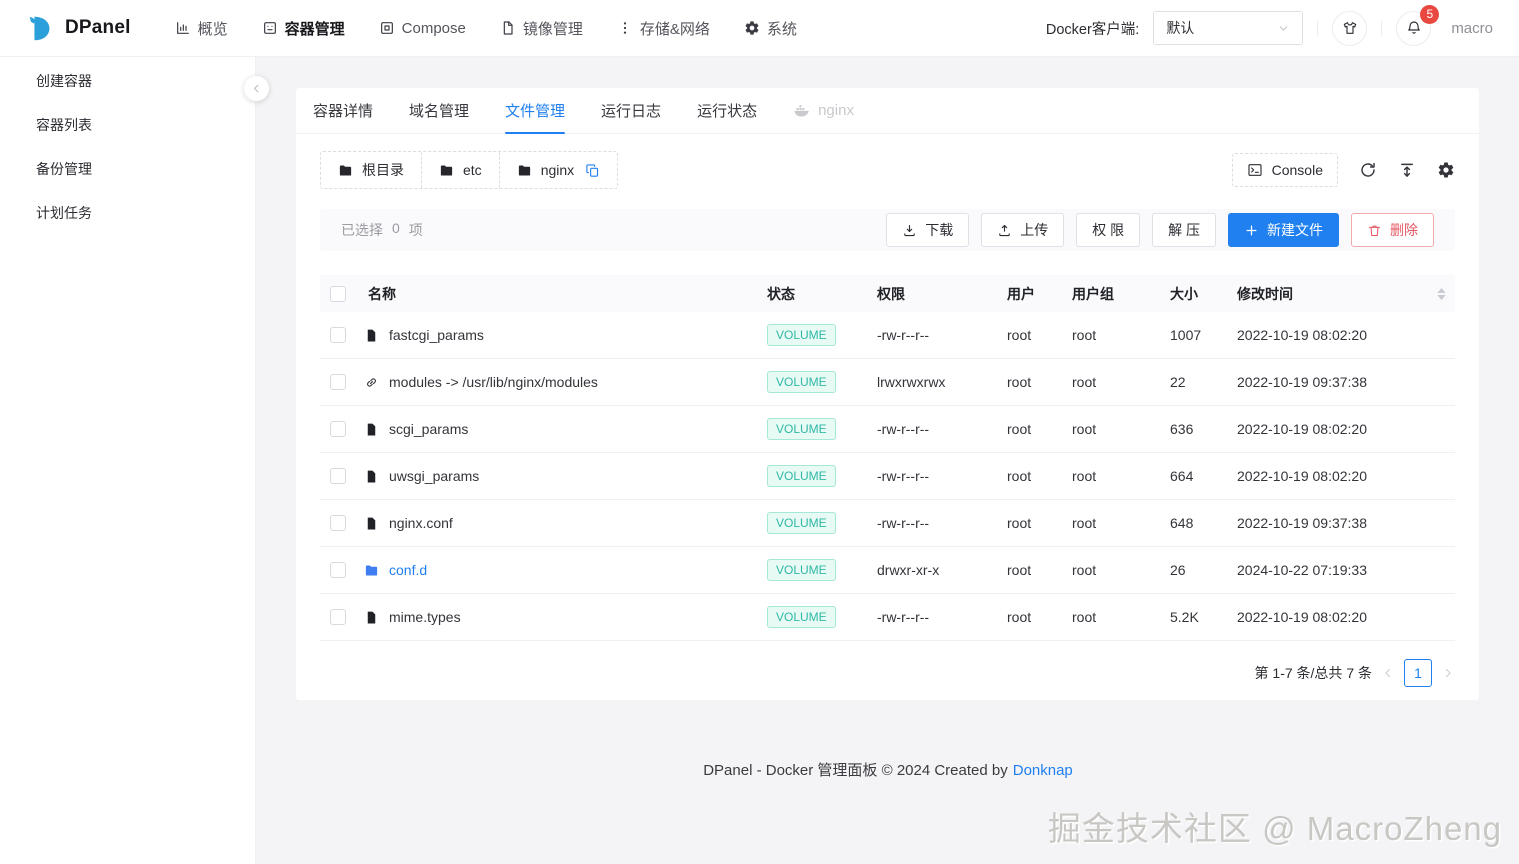  Describe the element at coordinates (727, 110) in the screenshot. I see `tab-run-status: 运行状态` at that location.